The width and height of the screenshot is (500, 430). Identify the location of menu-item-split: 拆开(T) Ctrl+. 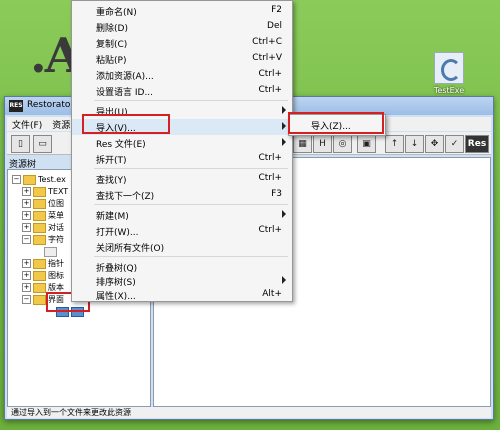
(182, 159).